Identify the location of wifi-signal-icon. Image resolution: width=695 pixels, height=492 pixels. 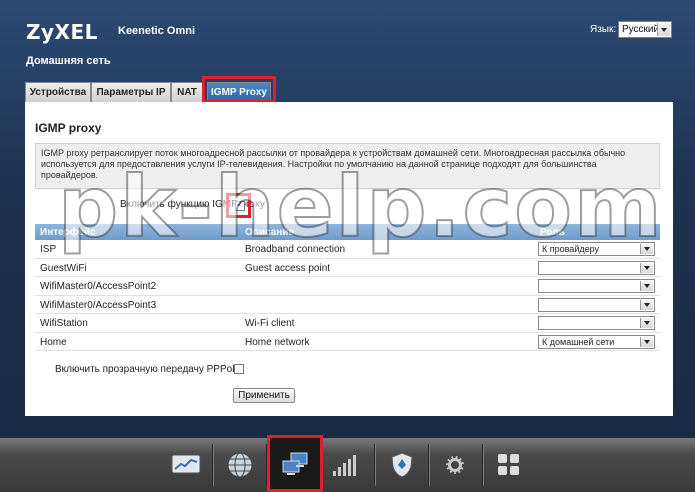
(345, 465).